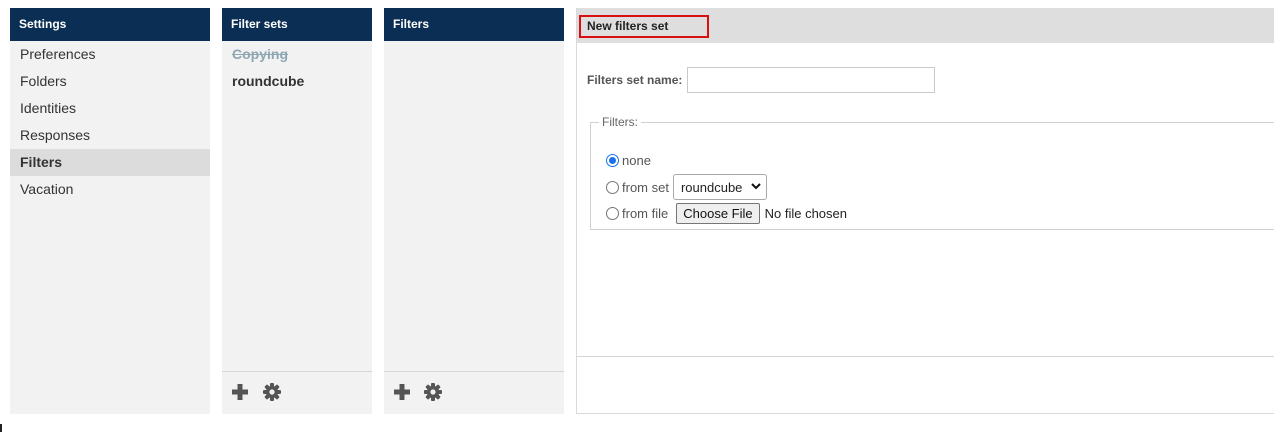 The height and width of the screenshot is (432, 1274). What do you see at coordinates (635, 80) in the screenshot?
I see `filters-set-name-label: Filters set name:` at bounding box center [635, 80].